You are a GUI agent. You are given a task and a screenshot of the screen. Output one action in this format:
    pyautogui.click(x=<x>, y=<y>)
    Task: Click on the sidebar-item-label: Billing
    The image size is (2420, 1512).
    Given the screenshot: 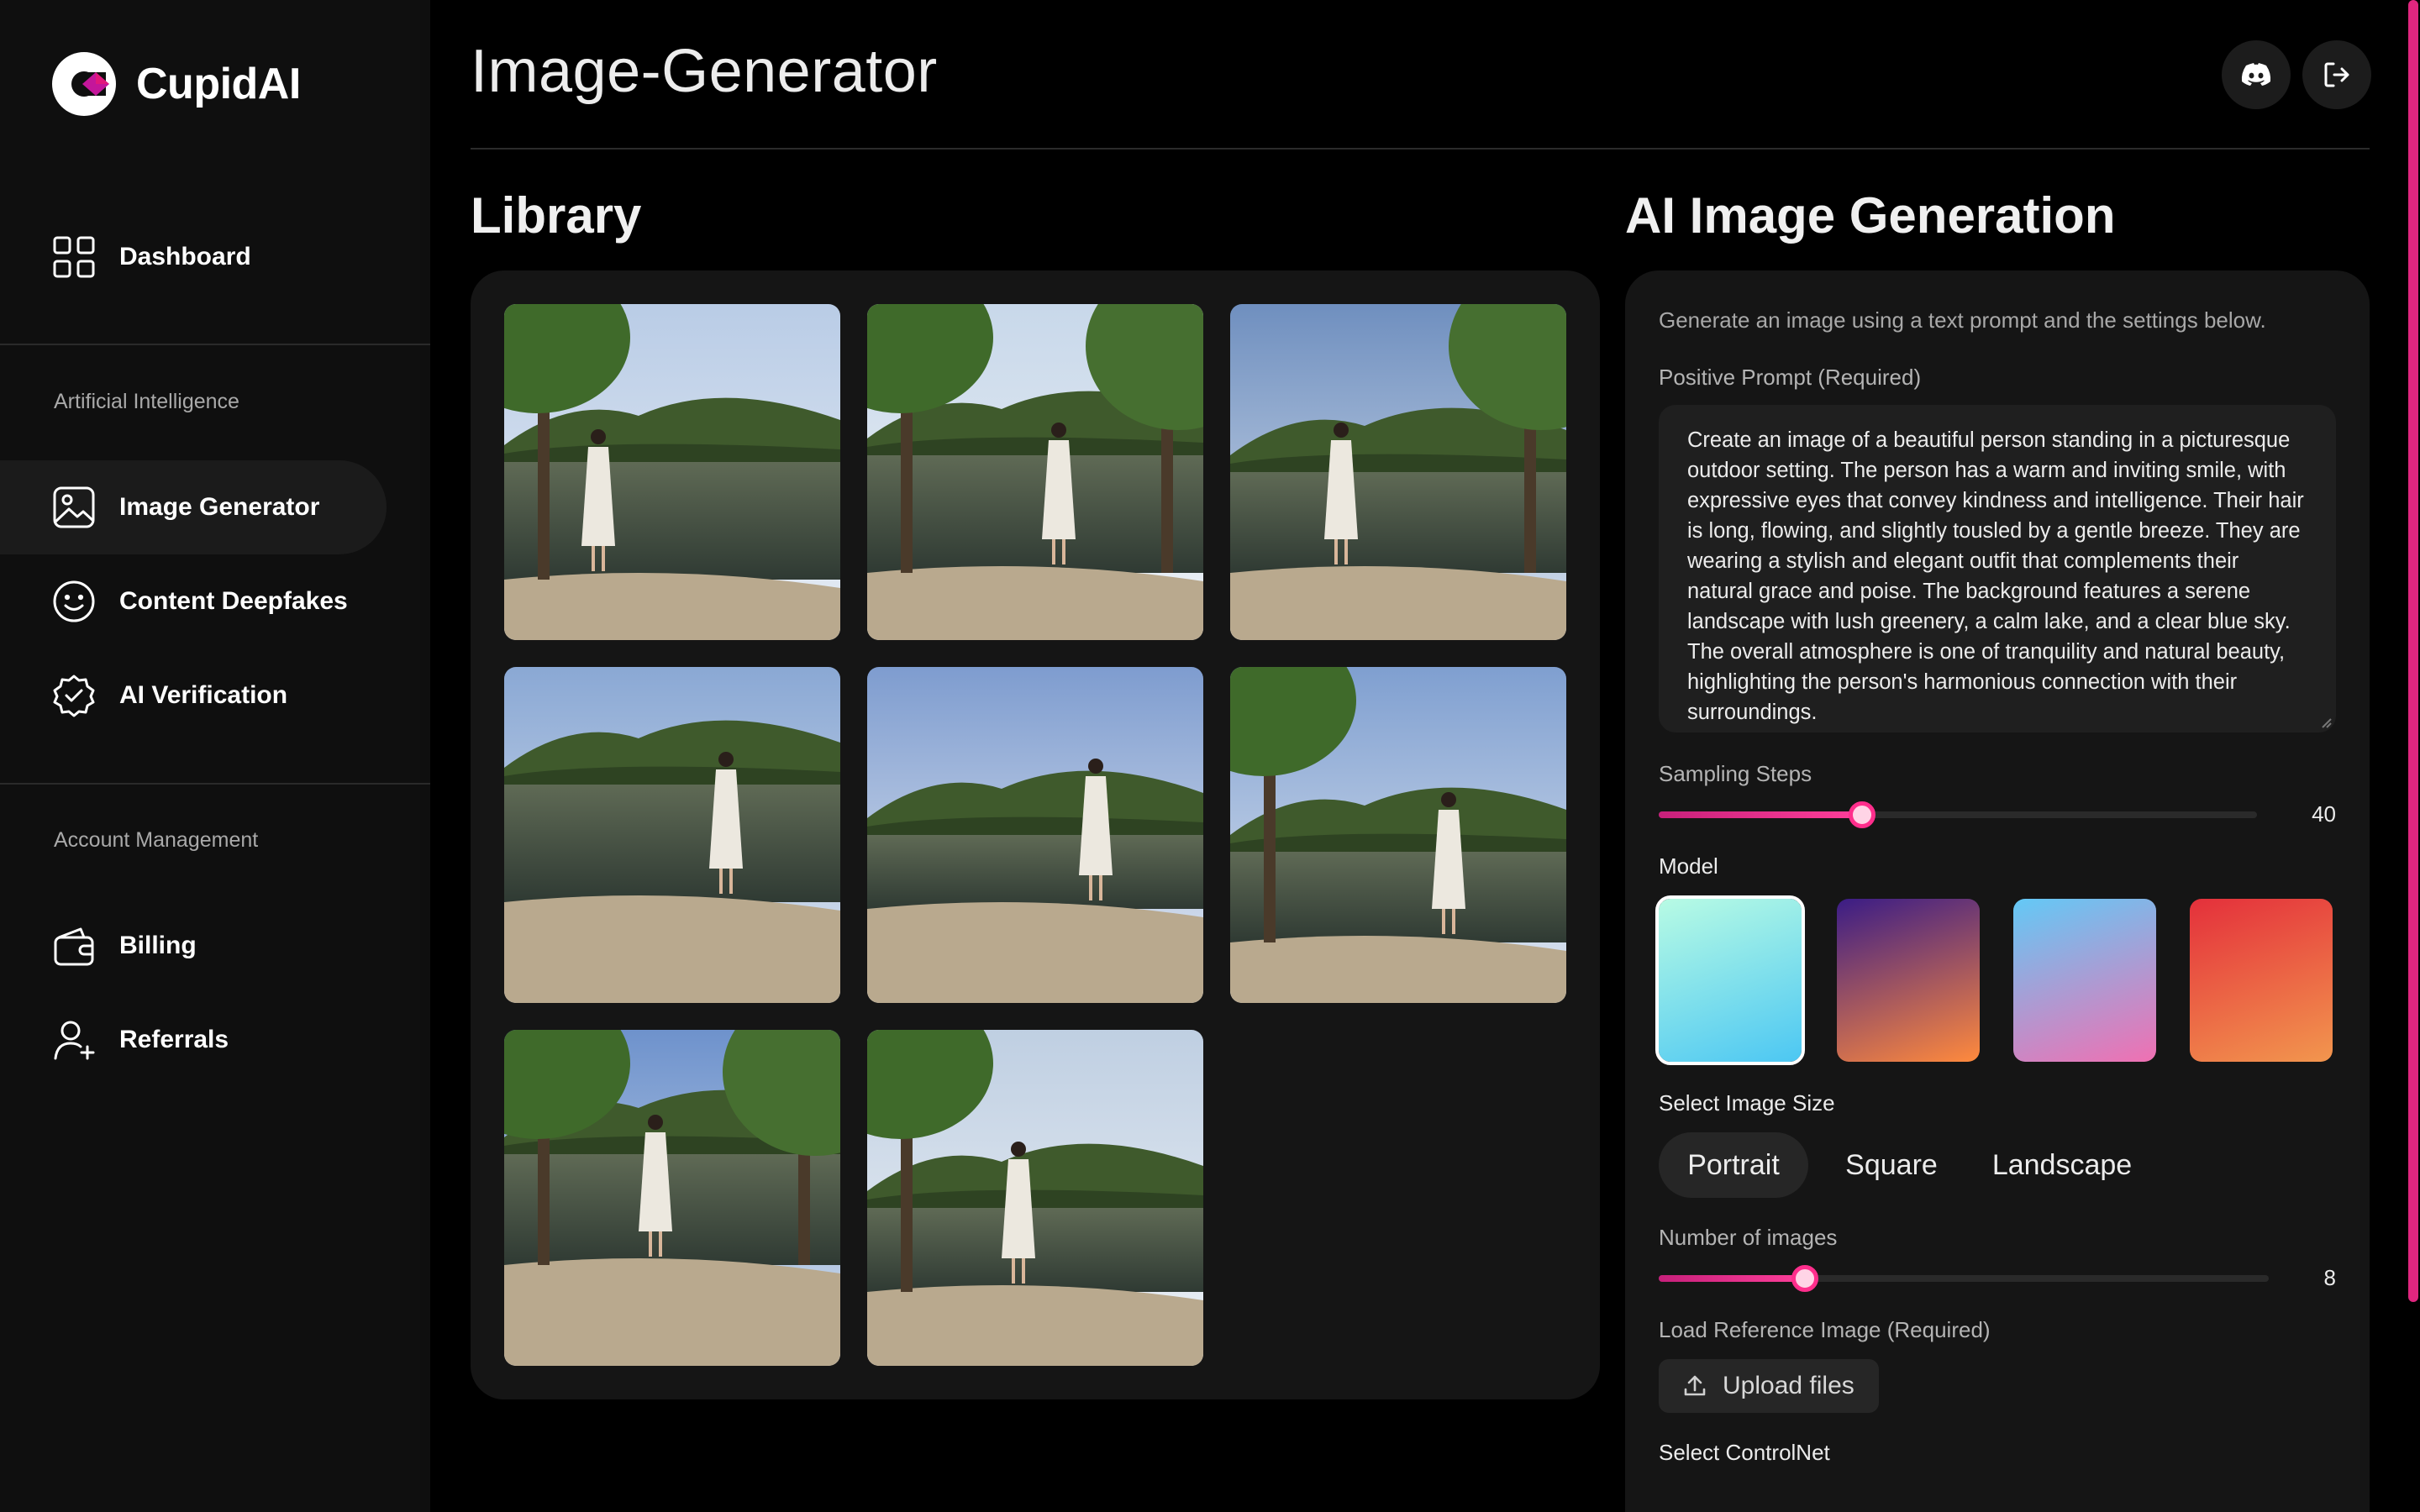 What is the action you would take?
    pyautogui.click(x=158, y=945)
    